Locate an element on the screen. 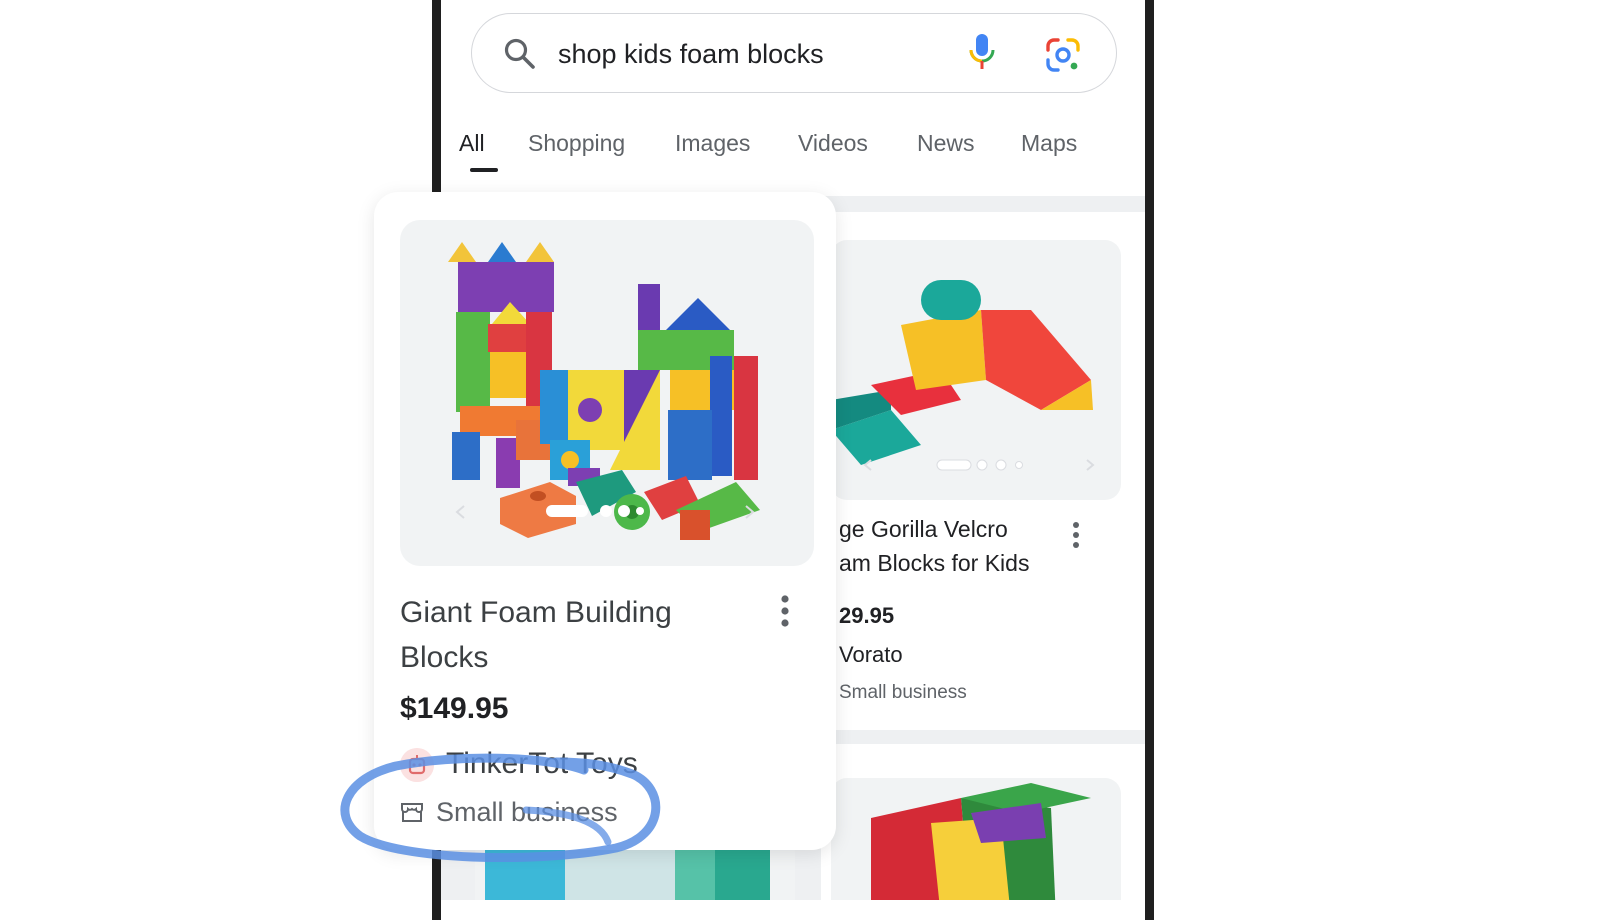 This screenshot has width=1600, height=920. storefront-icon is located at coordinates (412, 812).